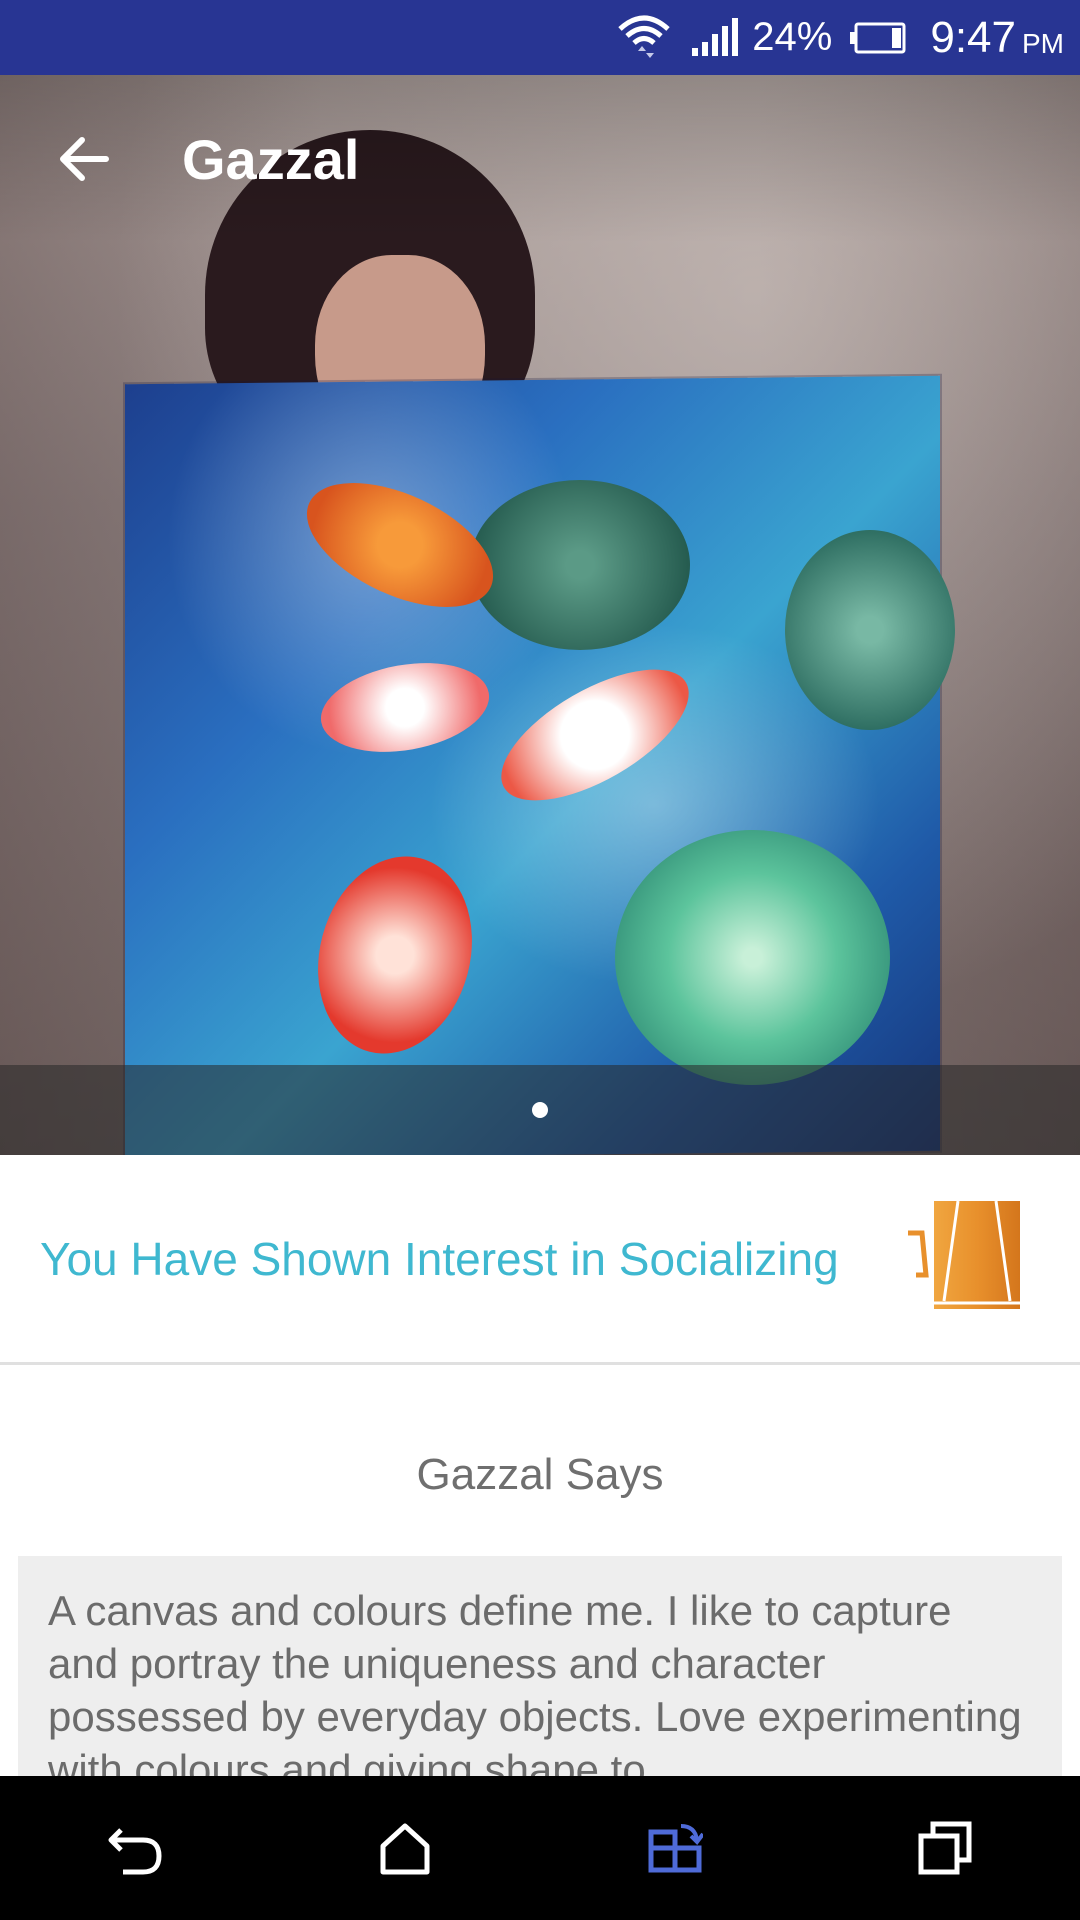  I want to click on gallery-pager, so click(540, 1110).